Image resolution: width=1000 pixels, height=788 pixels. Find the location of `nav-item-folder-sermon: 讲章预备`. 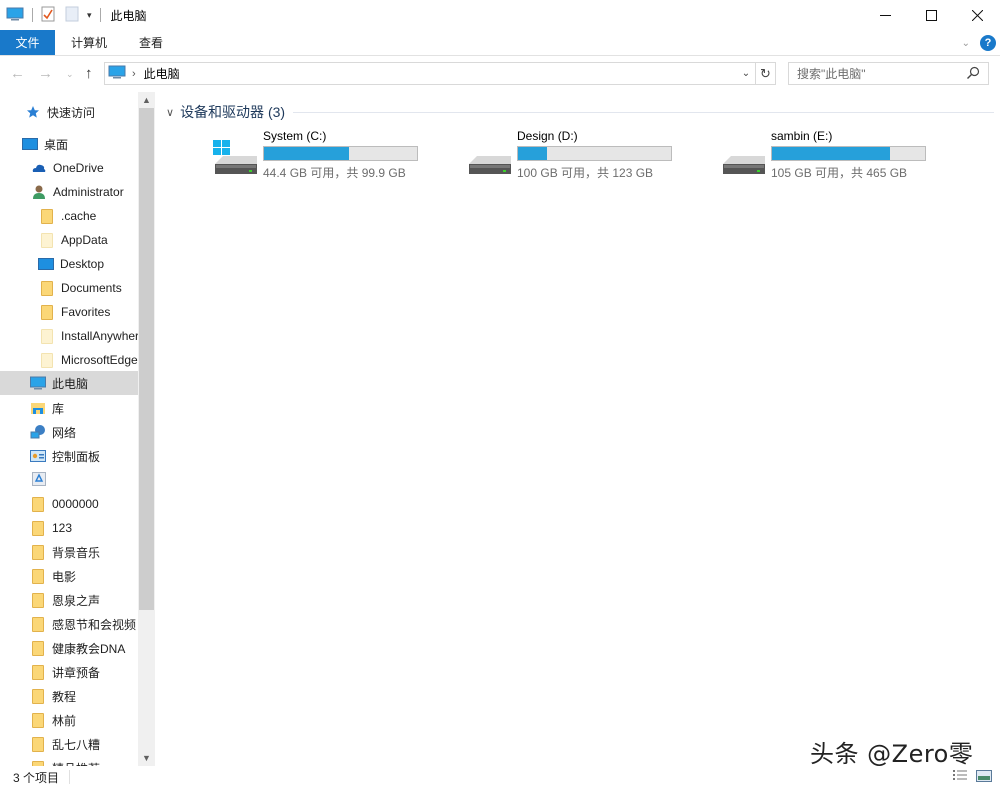

nav-item-folder-sermon: 讲章预备 is located at coordinates (69, 672).